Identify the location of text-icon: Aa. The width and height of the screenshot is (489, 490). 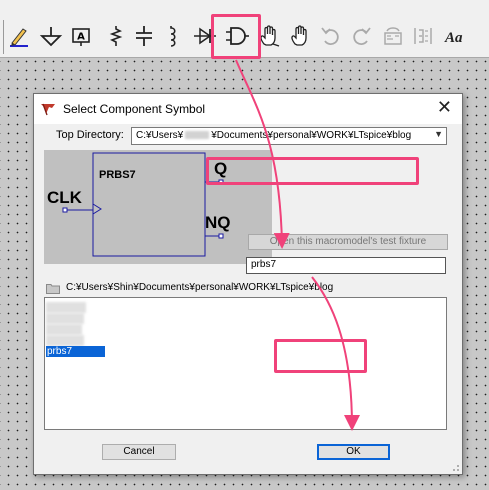
(455, 36).